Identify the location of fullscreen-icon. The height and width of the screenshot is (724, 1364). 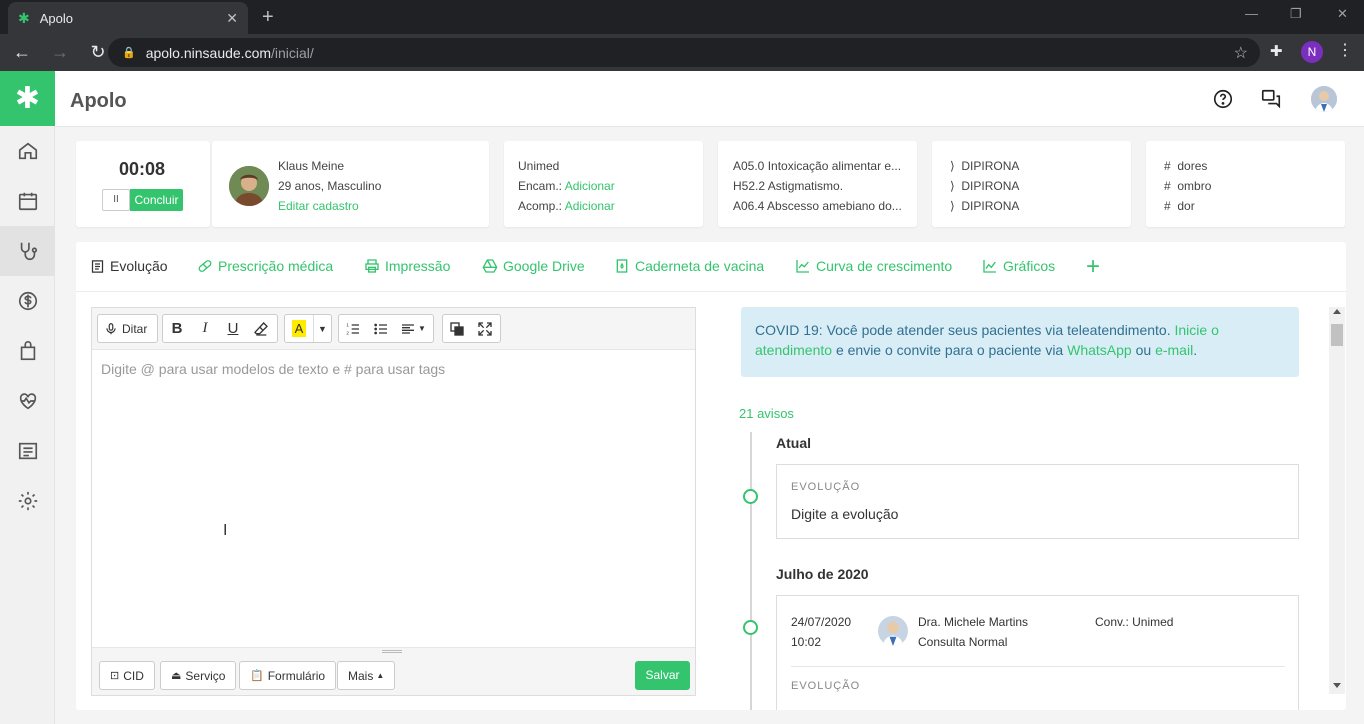
(485, 328).